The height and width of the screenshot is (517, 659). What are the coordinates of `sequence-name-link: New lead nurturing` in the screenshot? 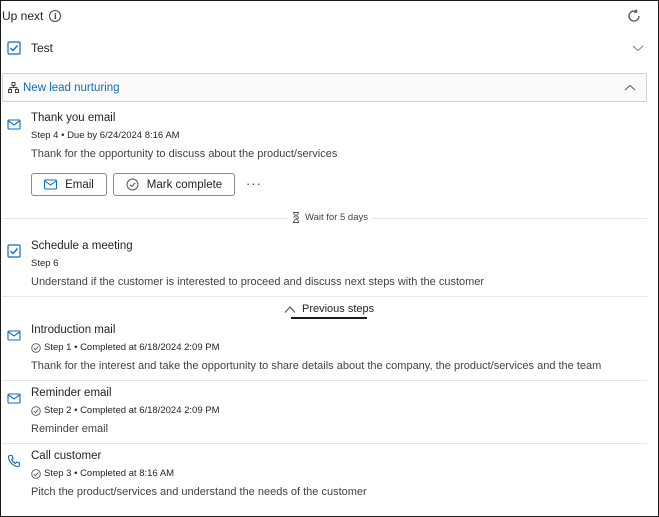 It's located at (71, 88).